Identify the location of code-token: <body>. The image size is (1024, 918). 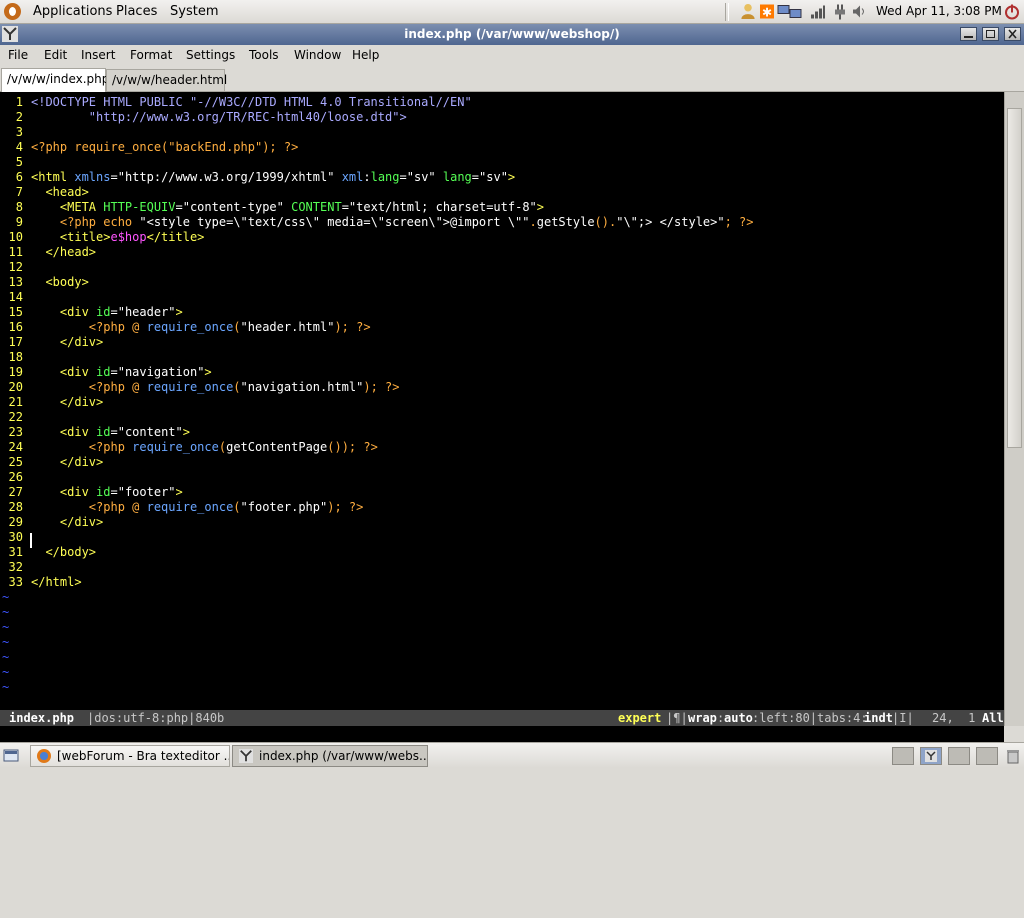
(60, 282).